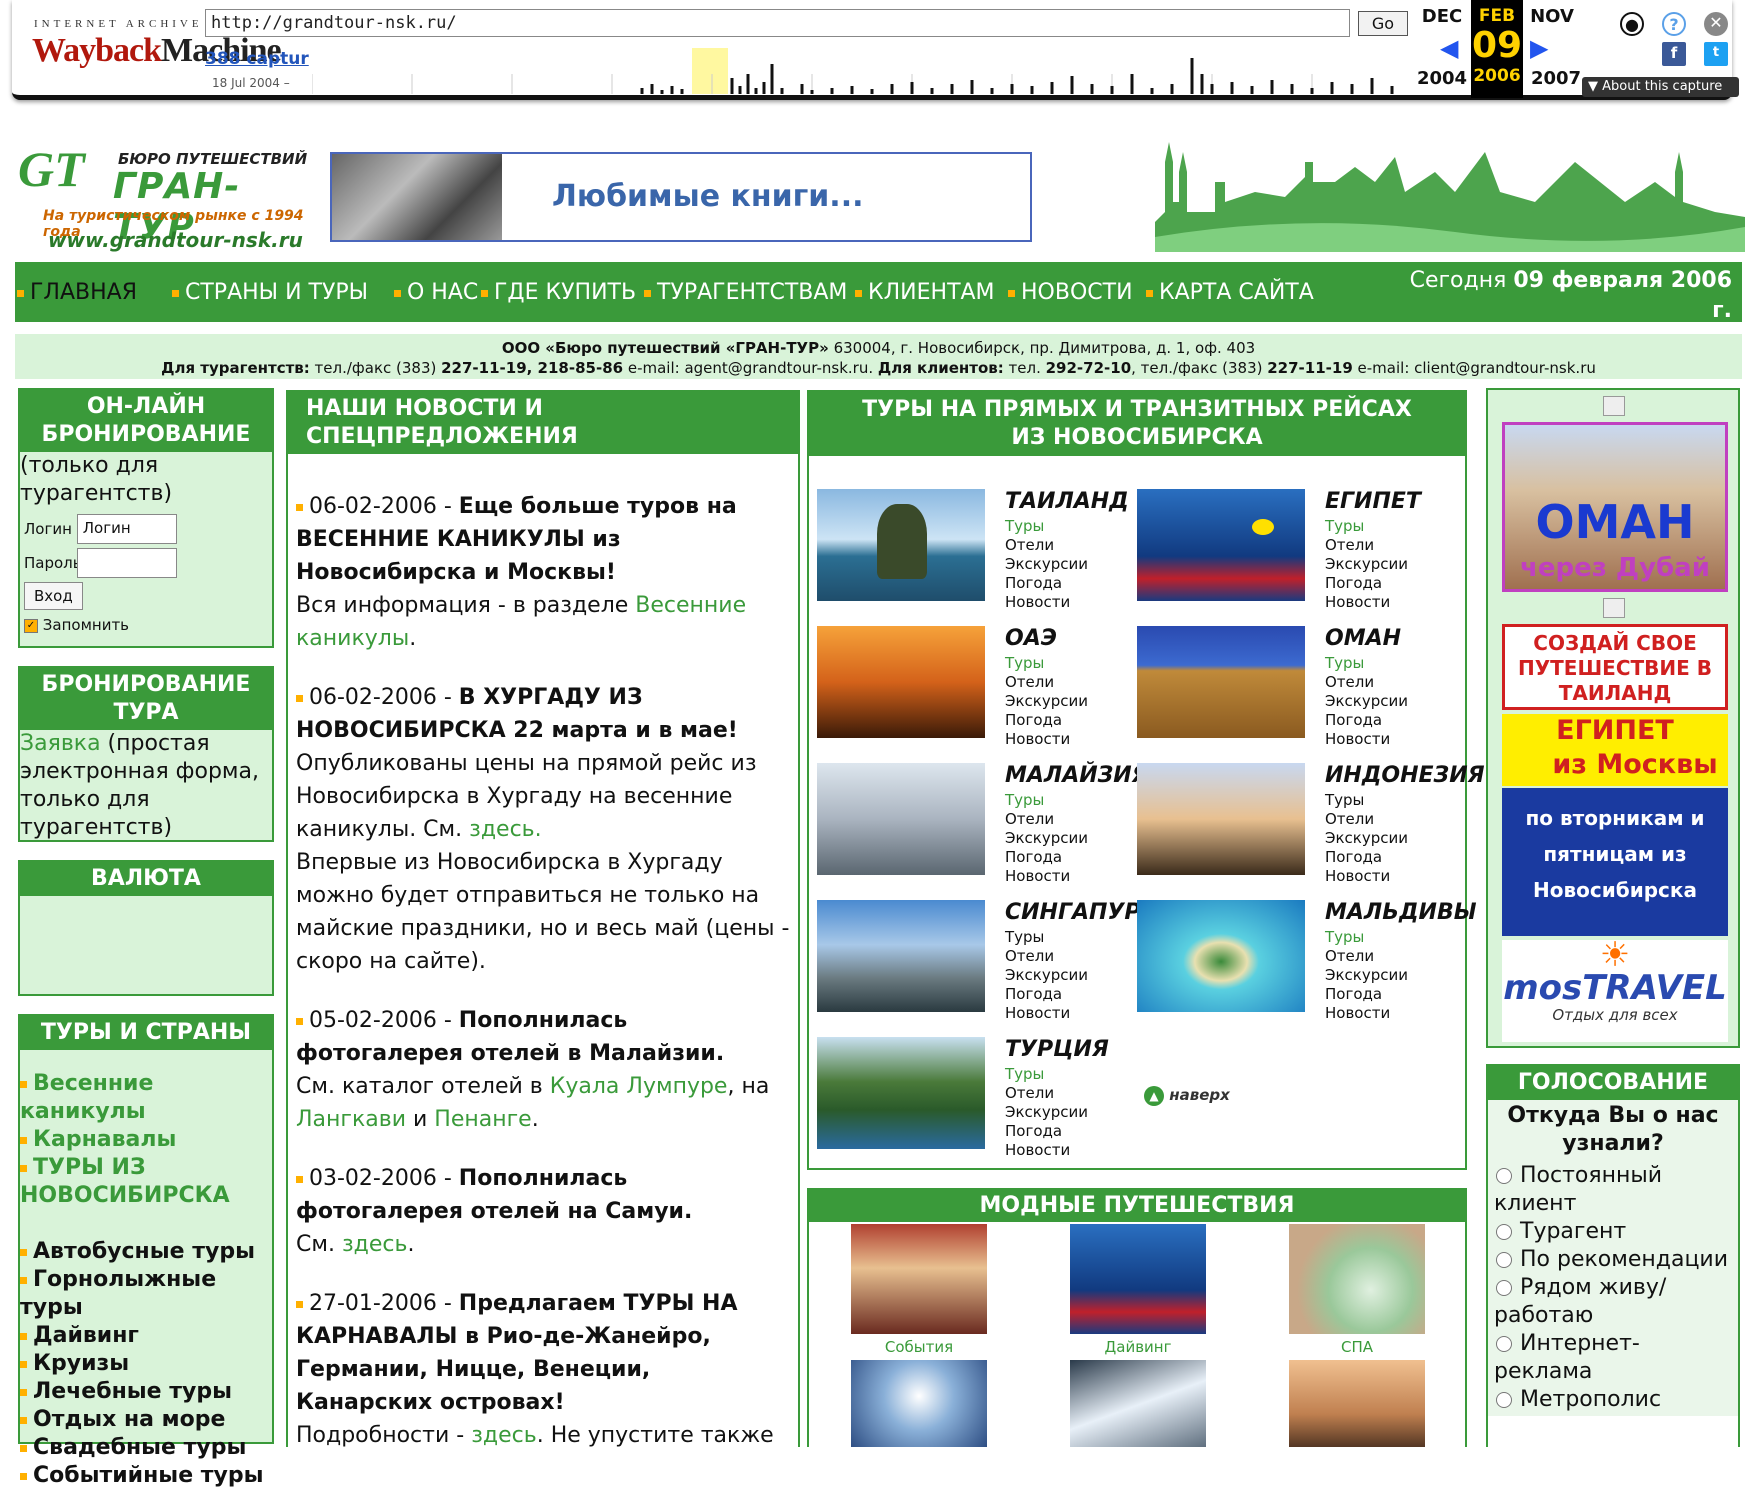 Image resolution: width=1745 pixels, height=1490 pixels. Describe the element at coordinates (639, 1086) in the screenshot. I see `news-link: Куала Лумпуре` at that location.